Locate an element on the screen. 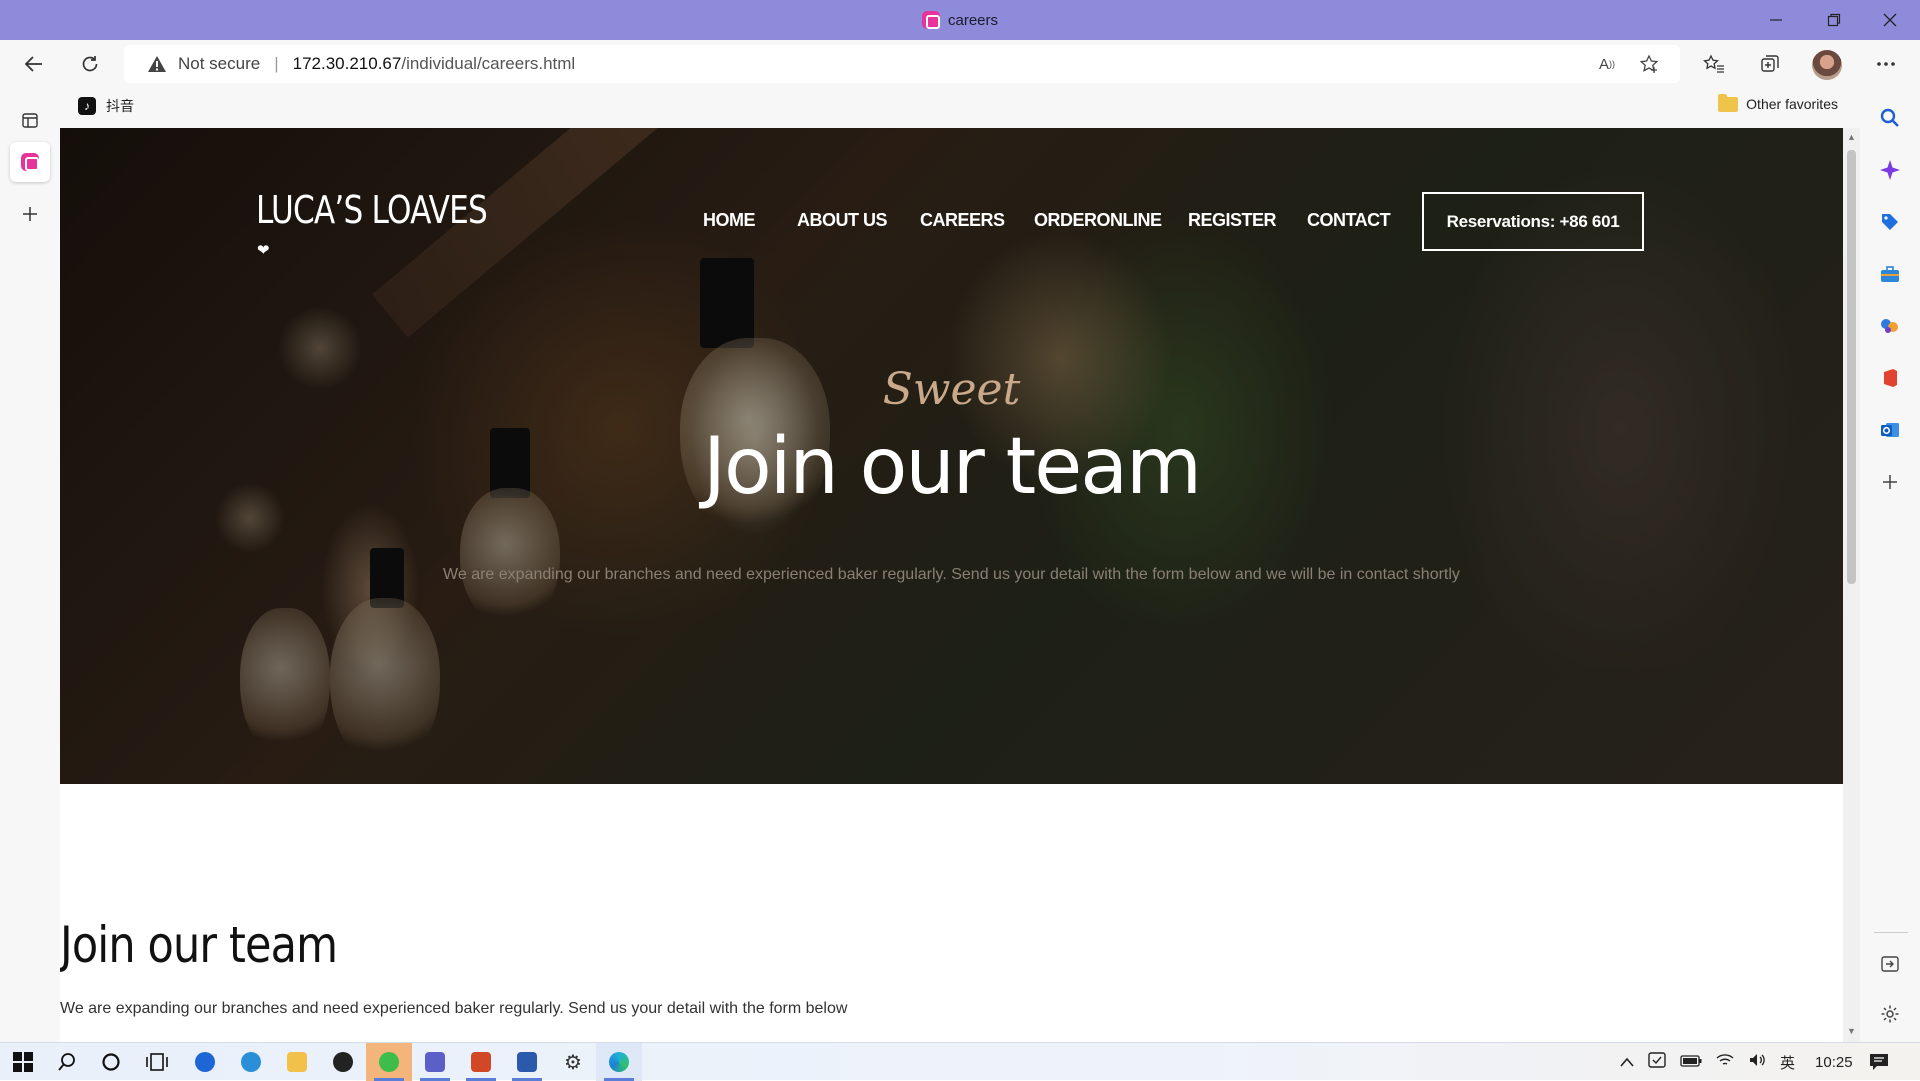  start-button is located at coordinates (23, 1062).